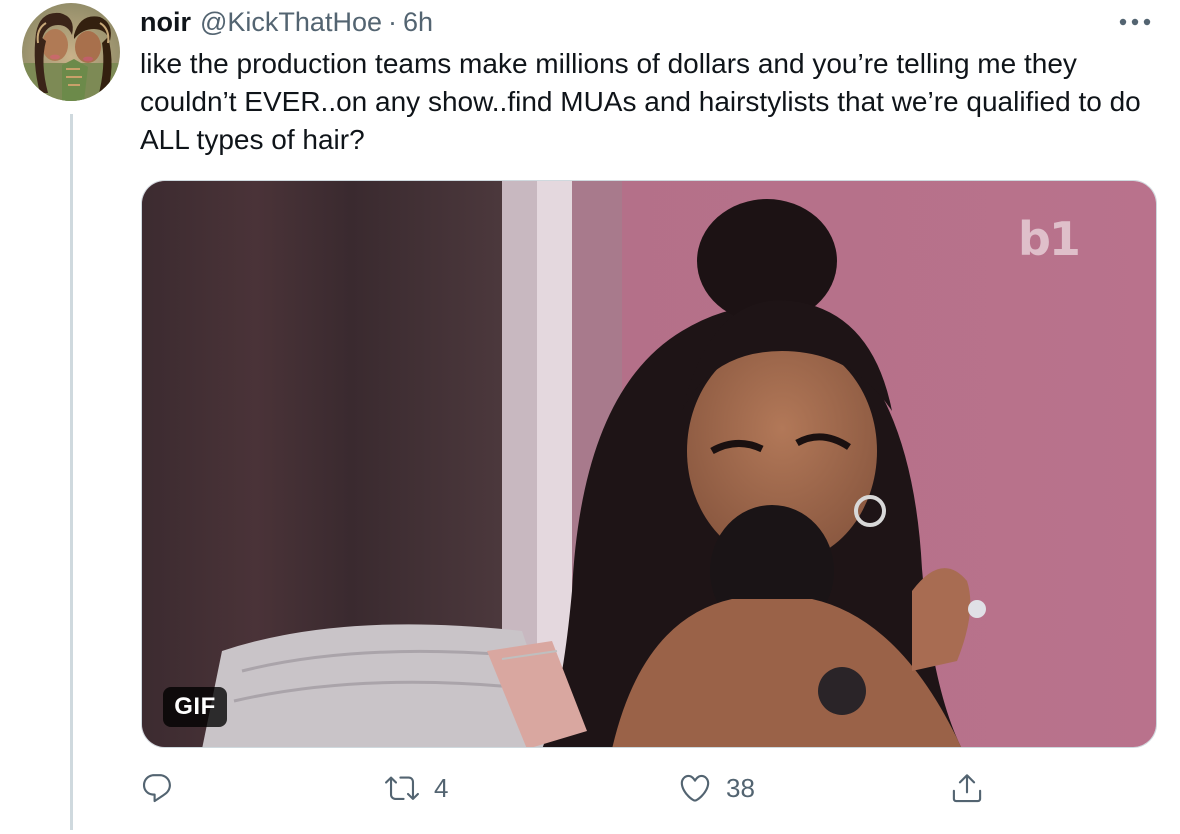  Describe the element at coordinates (967, 788) in the screenshot. I see `share-icon` at that location.